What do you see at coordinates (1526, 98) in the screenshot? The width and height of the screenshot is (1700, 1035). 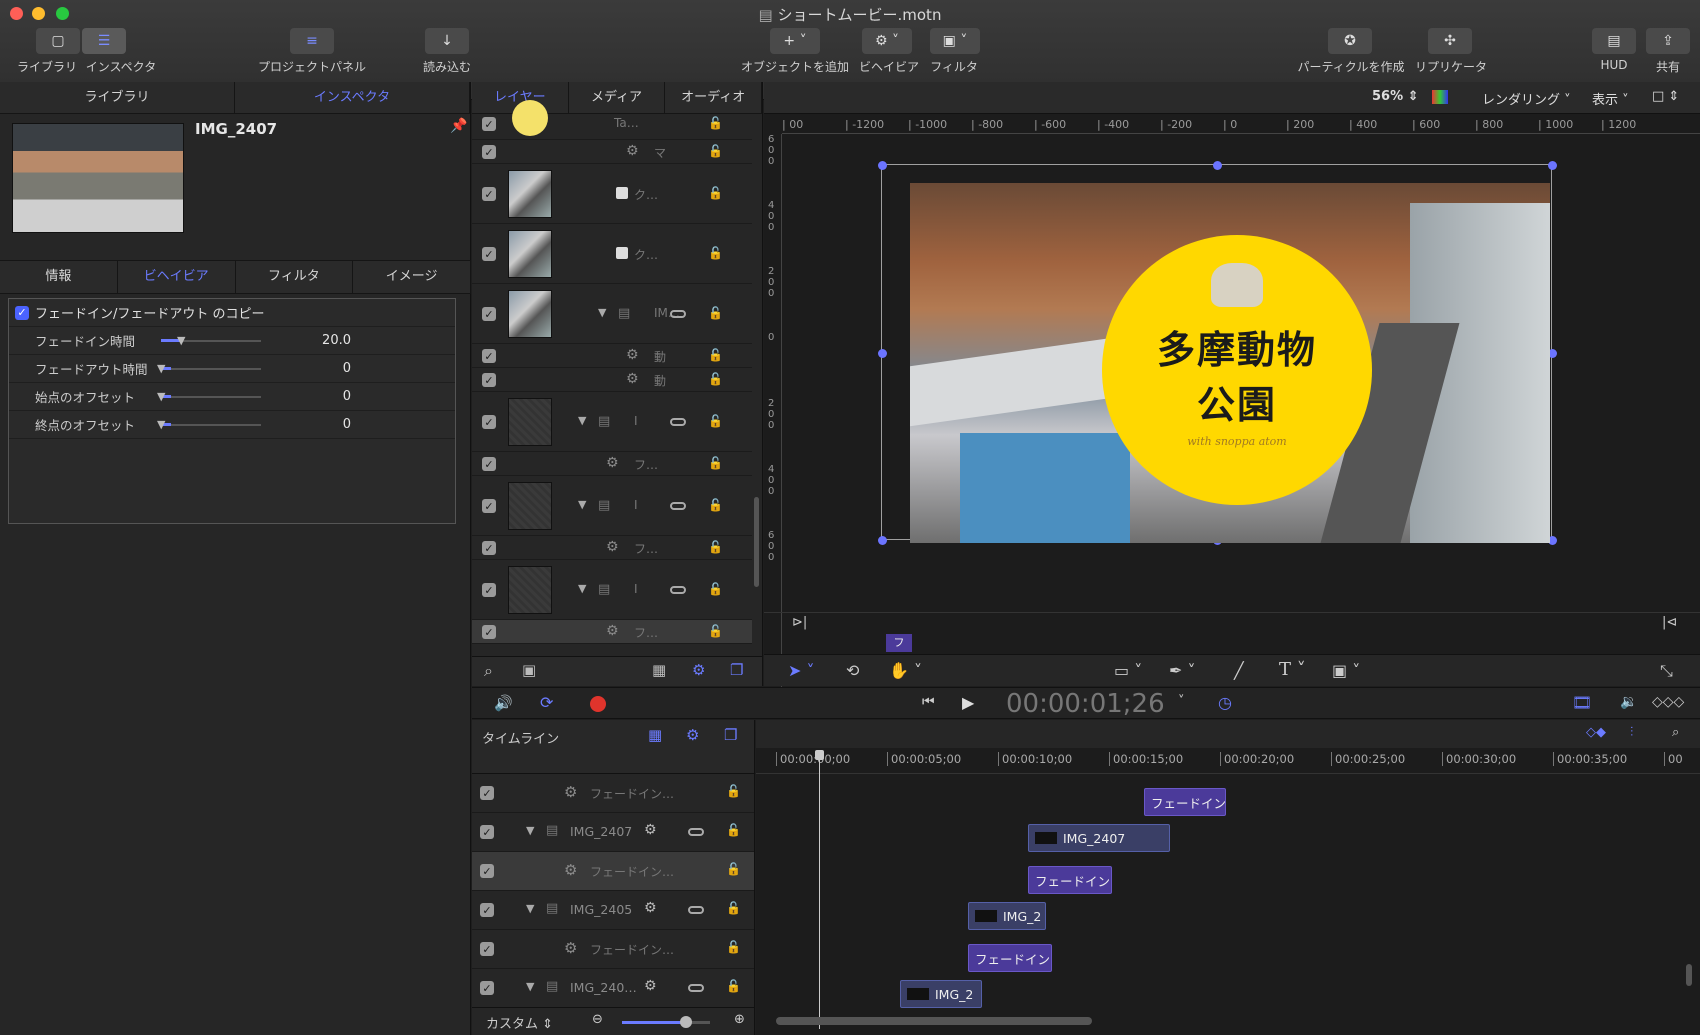 I see `rendering-menu: レンダリング ˅` at bounding box center [1526, 98].